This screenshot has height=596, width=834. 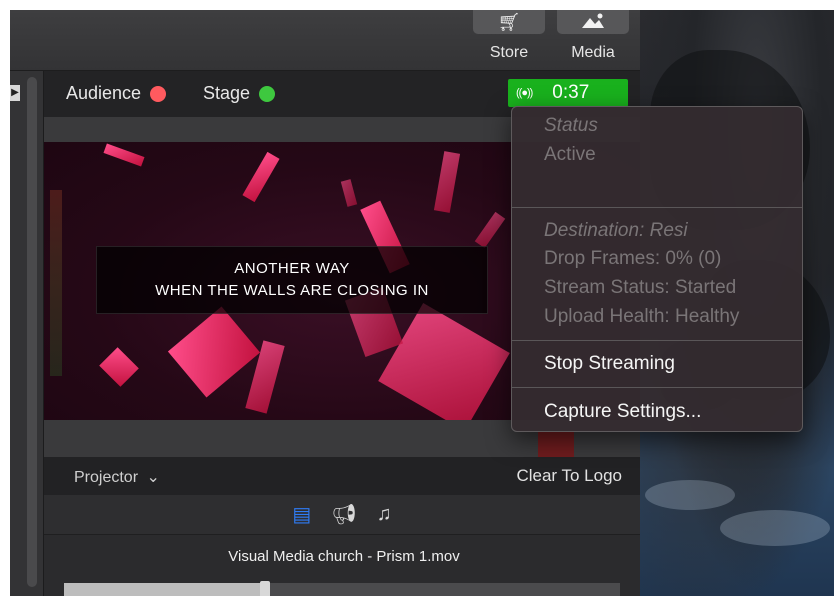 I want to click on menu-stream-status: Stream Status: Started, so click(x=640, y=287).